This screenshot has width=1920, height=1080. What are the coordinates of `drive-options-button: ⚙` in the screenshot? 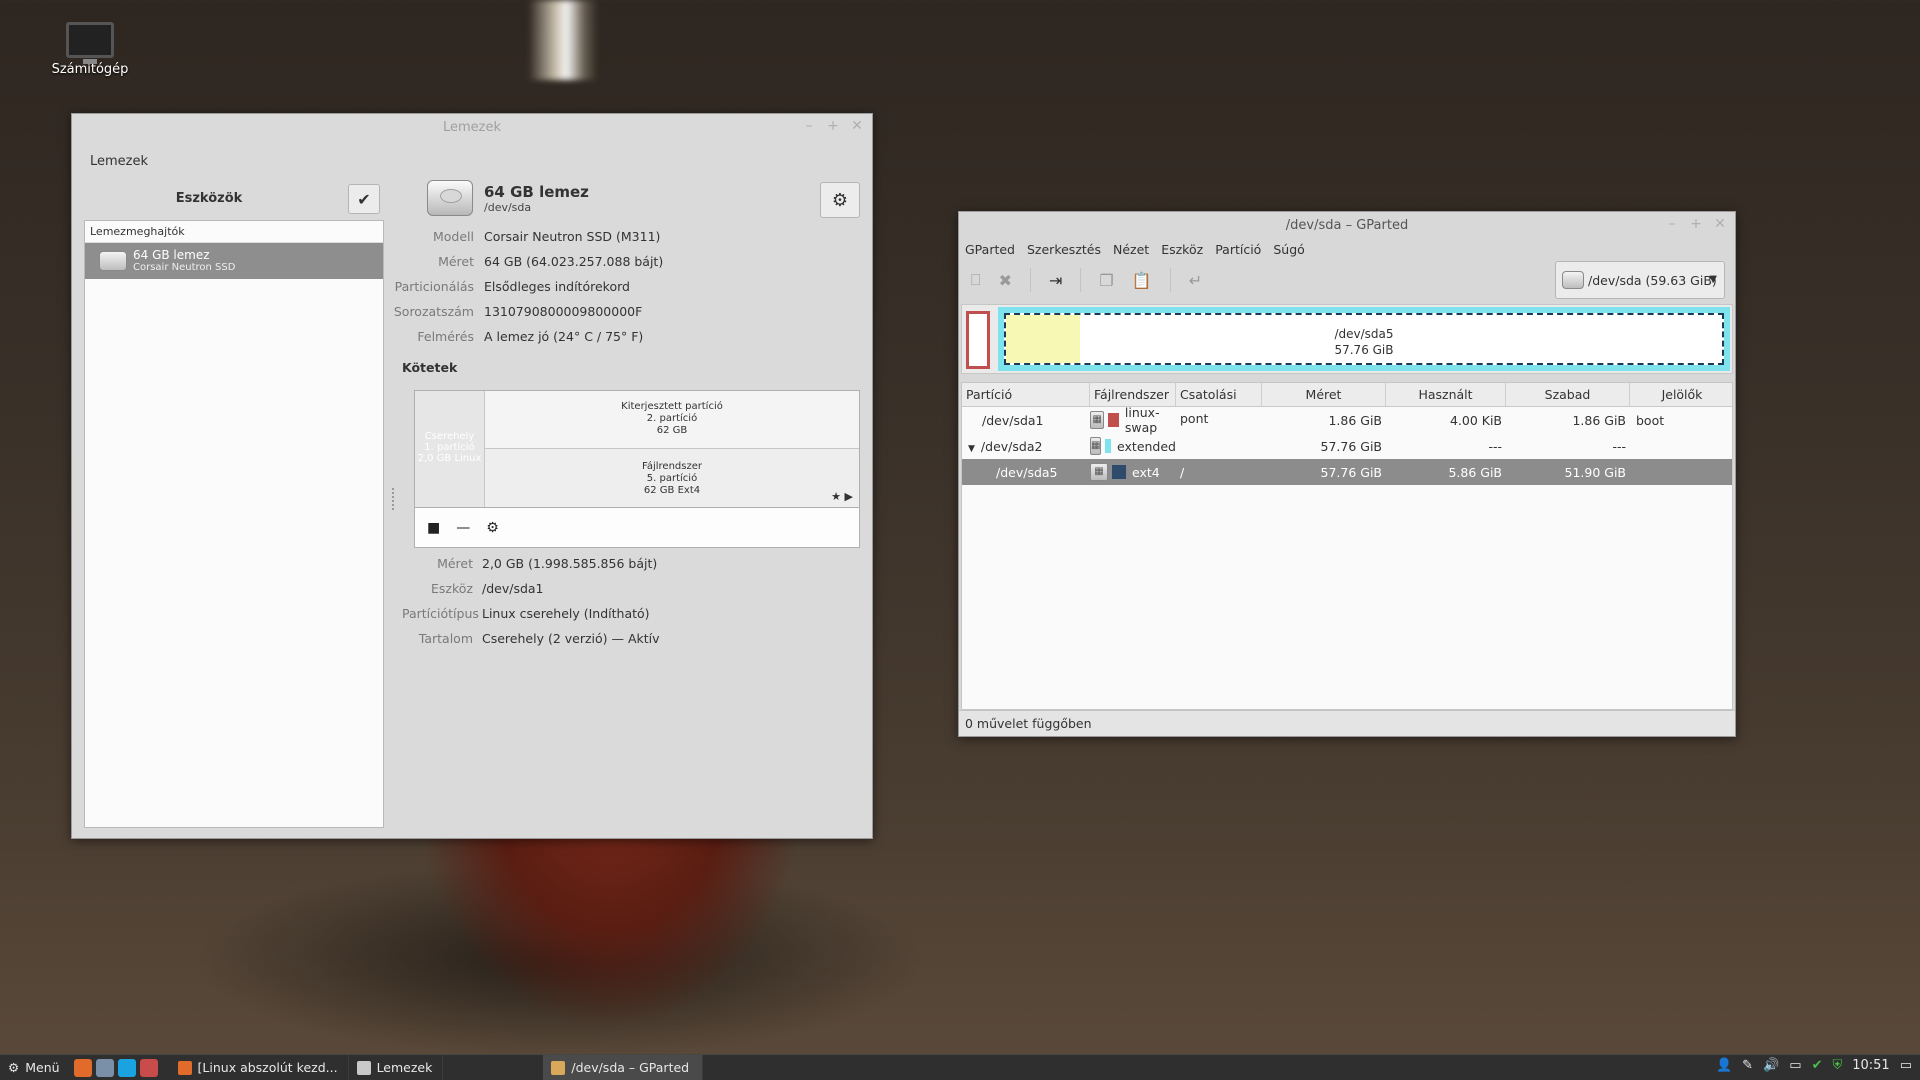 It's located at (840, 200).